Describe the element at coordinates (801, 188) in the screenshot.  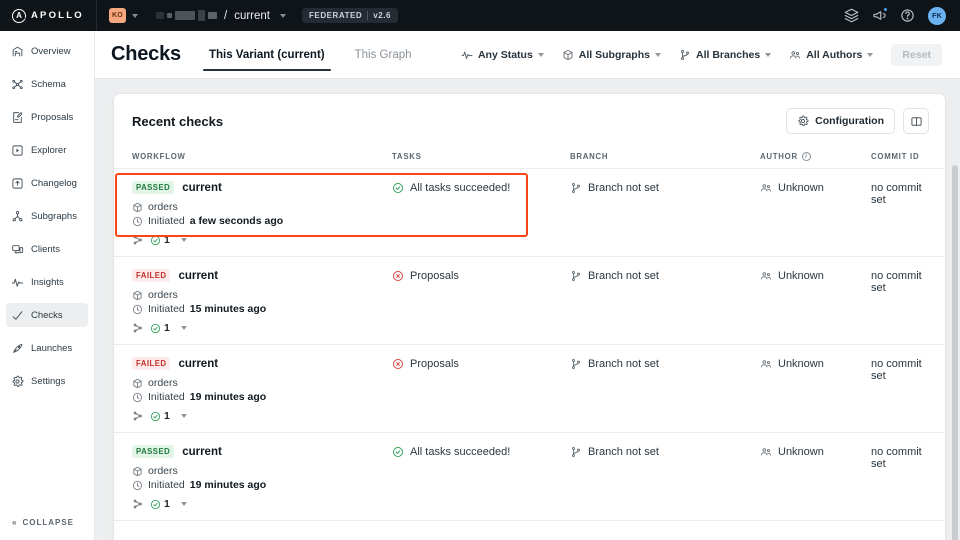
I see `row-author-label: Unknown` at that location.